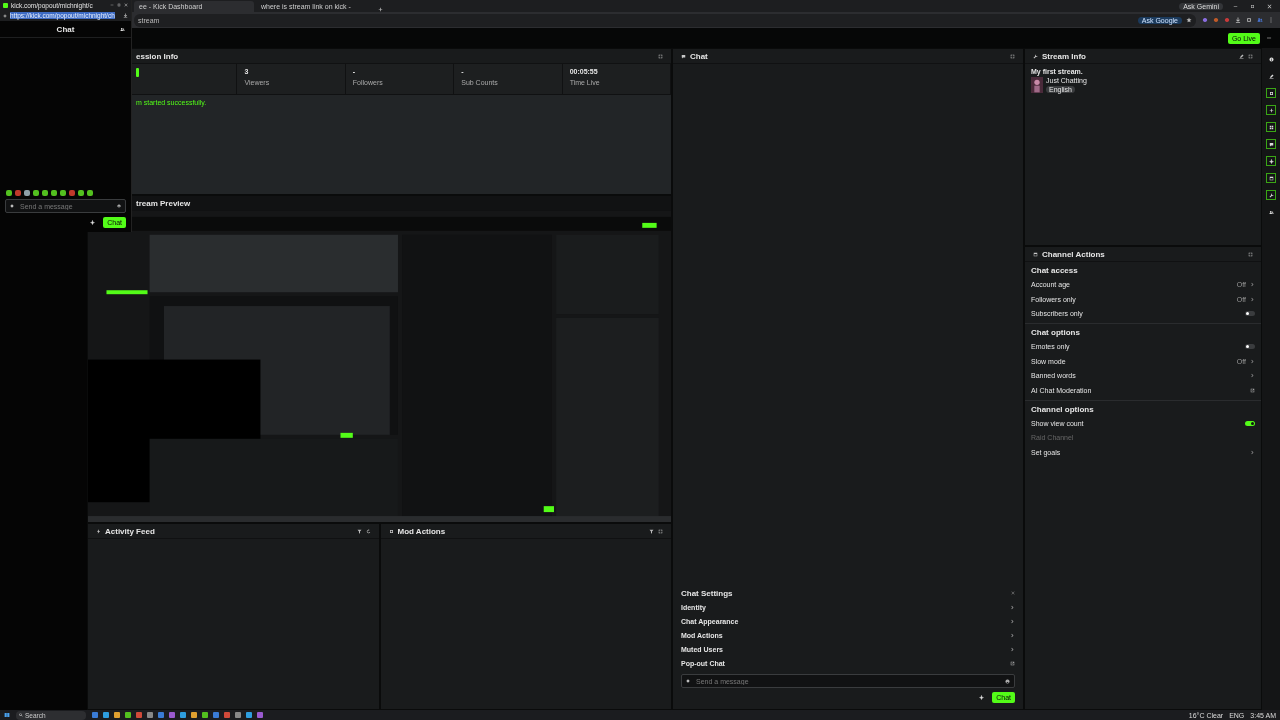 The height and width of the screenshot is (720, 1280). Describe the element at coordinates (1271, 76) in the screenshot. I see `pencil-icon` at that location.